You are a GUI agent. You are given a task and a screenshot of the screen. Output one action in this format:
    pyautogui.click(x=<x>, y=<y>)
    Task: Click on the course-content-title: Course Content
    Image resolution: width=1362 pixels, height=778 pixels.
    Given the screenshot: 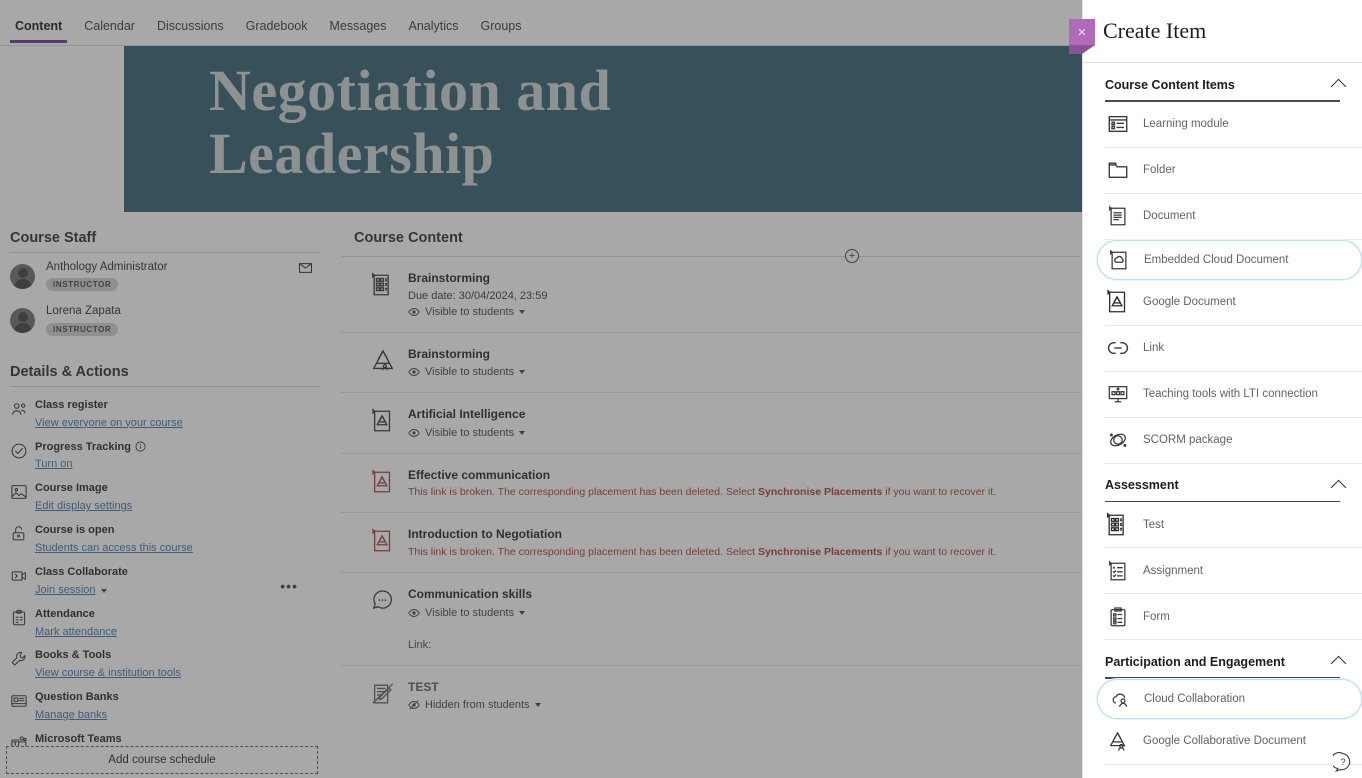 What is the action you would take?
    pyautogui.click(x=408, y=238)
    